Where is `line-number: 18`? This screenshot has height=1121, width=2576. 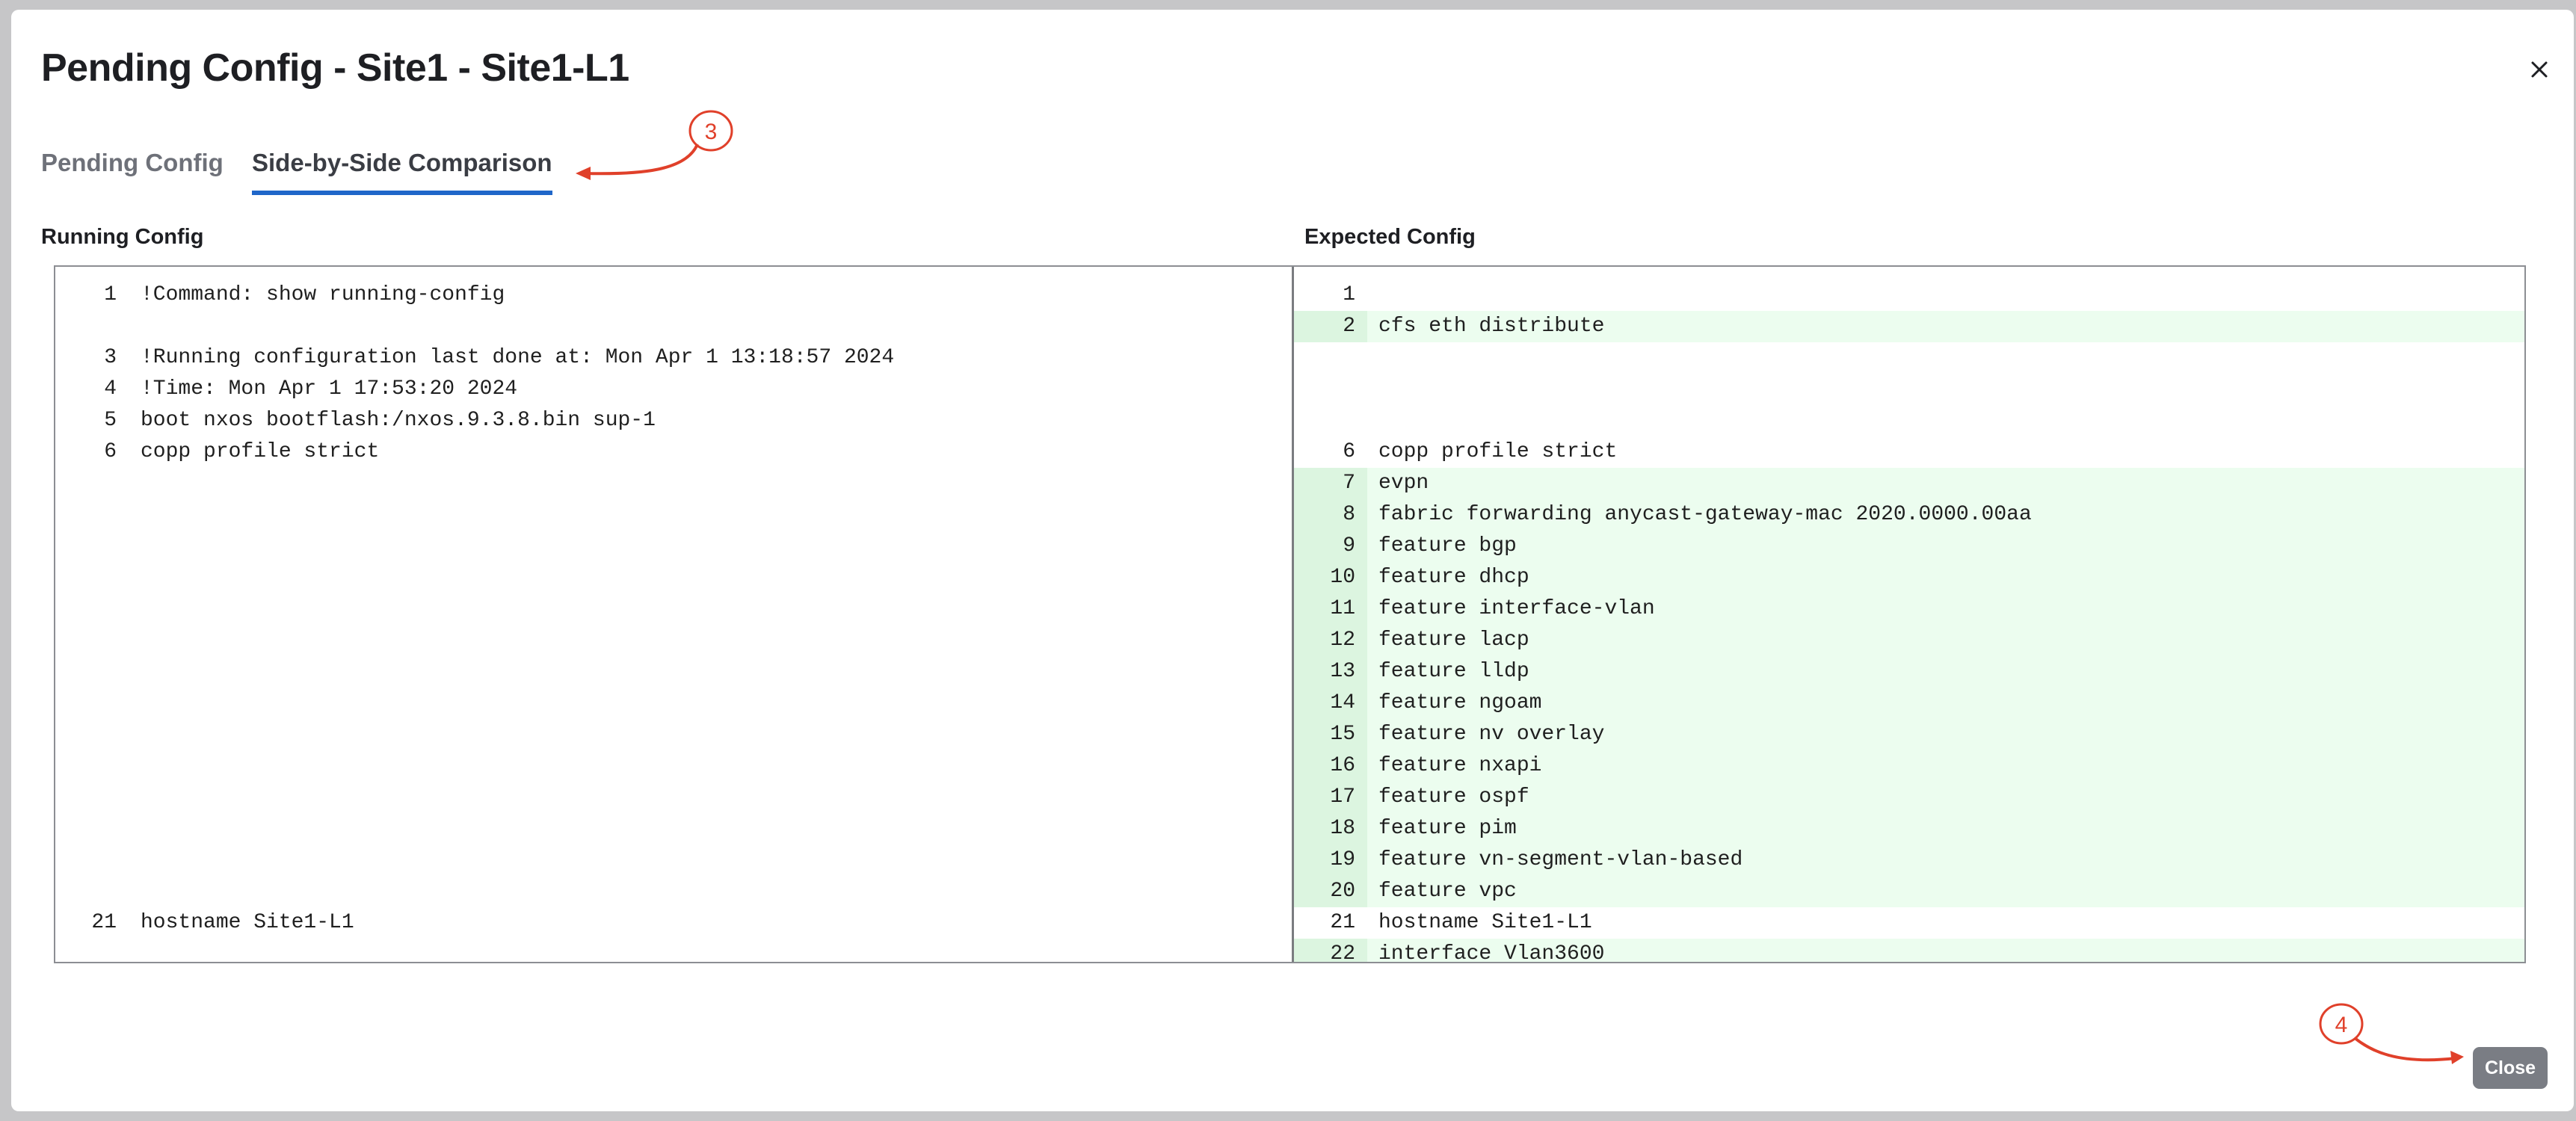
line-number: 18 is located at coordinates (1330, 828).